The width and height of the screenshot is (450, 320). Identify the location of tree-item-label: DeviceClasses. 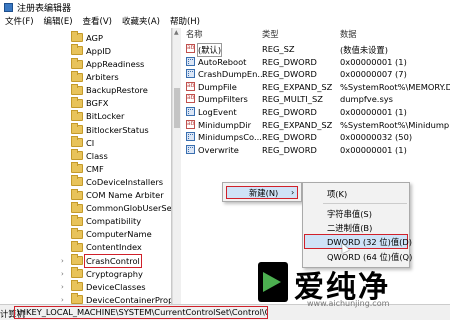
(116, 286).